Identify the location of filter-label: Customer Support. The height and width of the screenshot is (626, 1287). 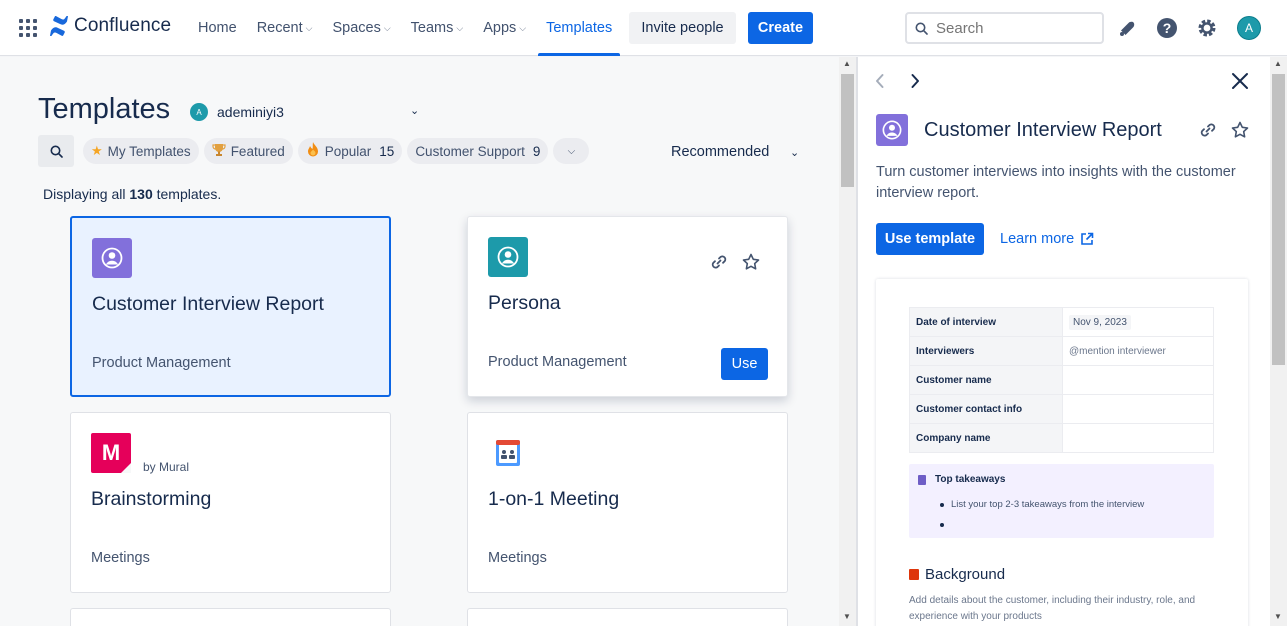
(470, 151).